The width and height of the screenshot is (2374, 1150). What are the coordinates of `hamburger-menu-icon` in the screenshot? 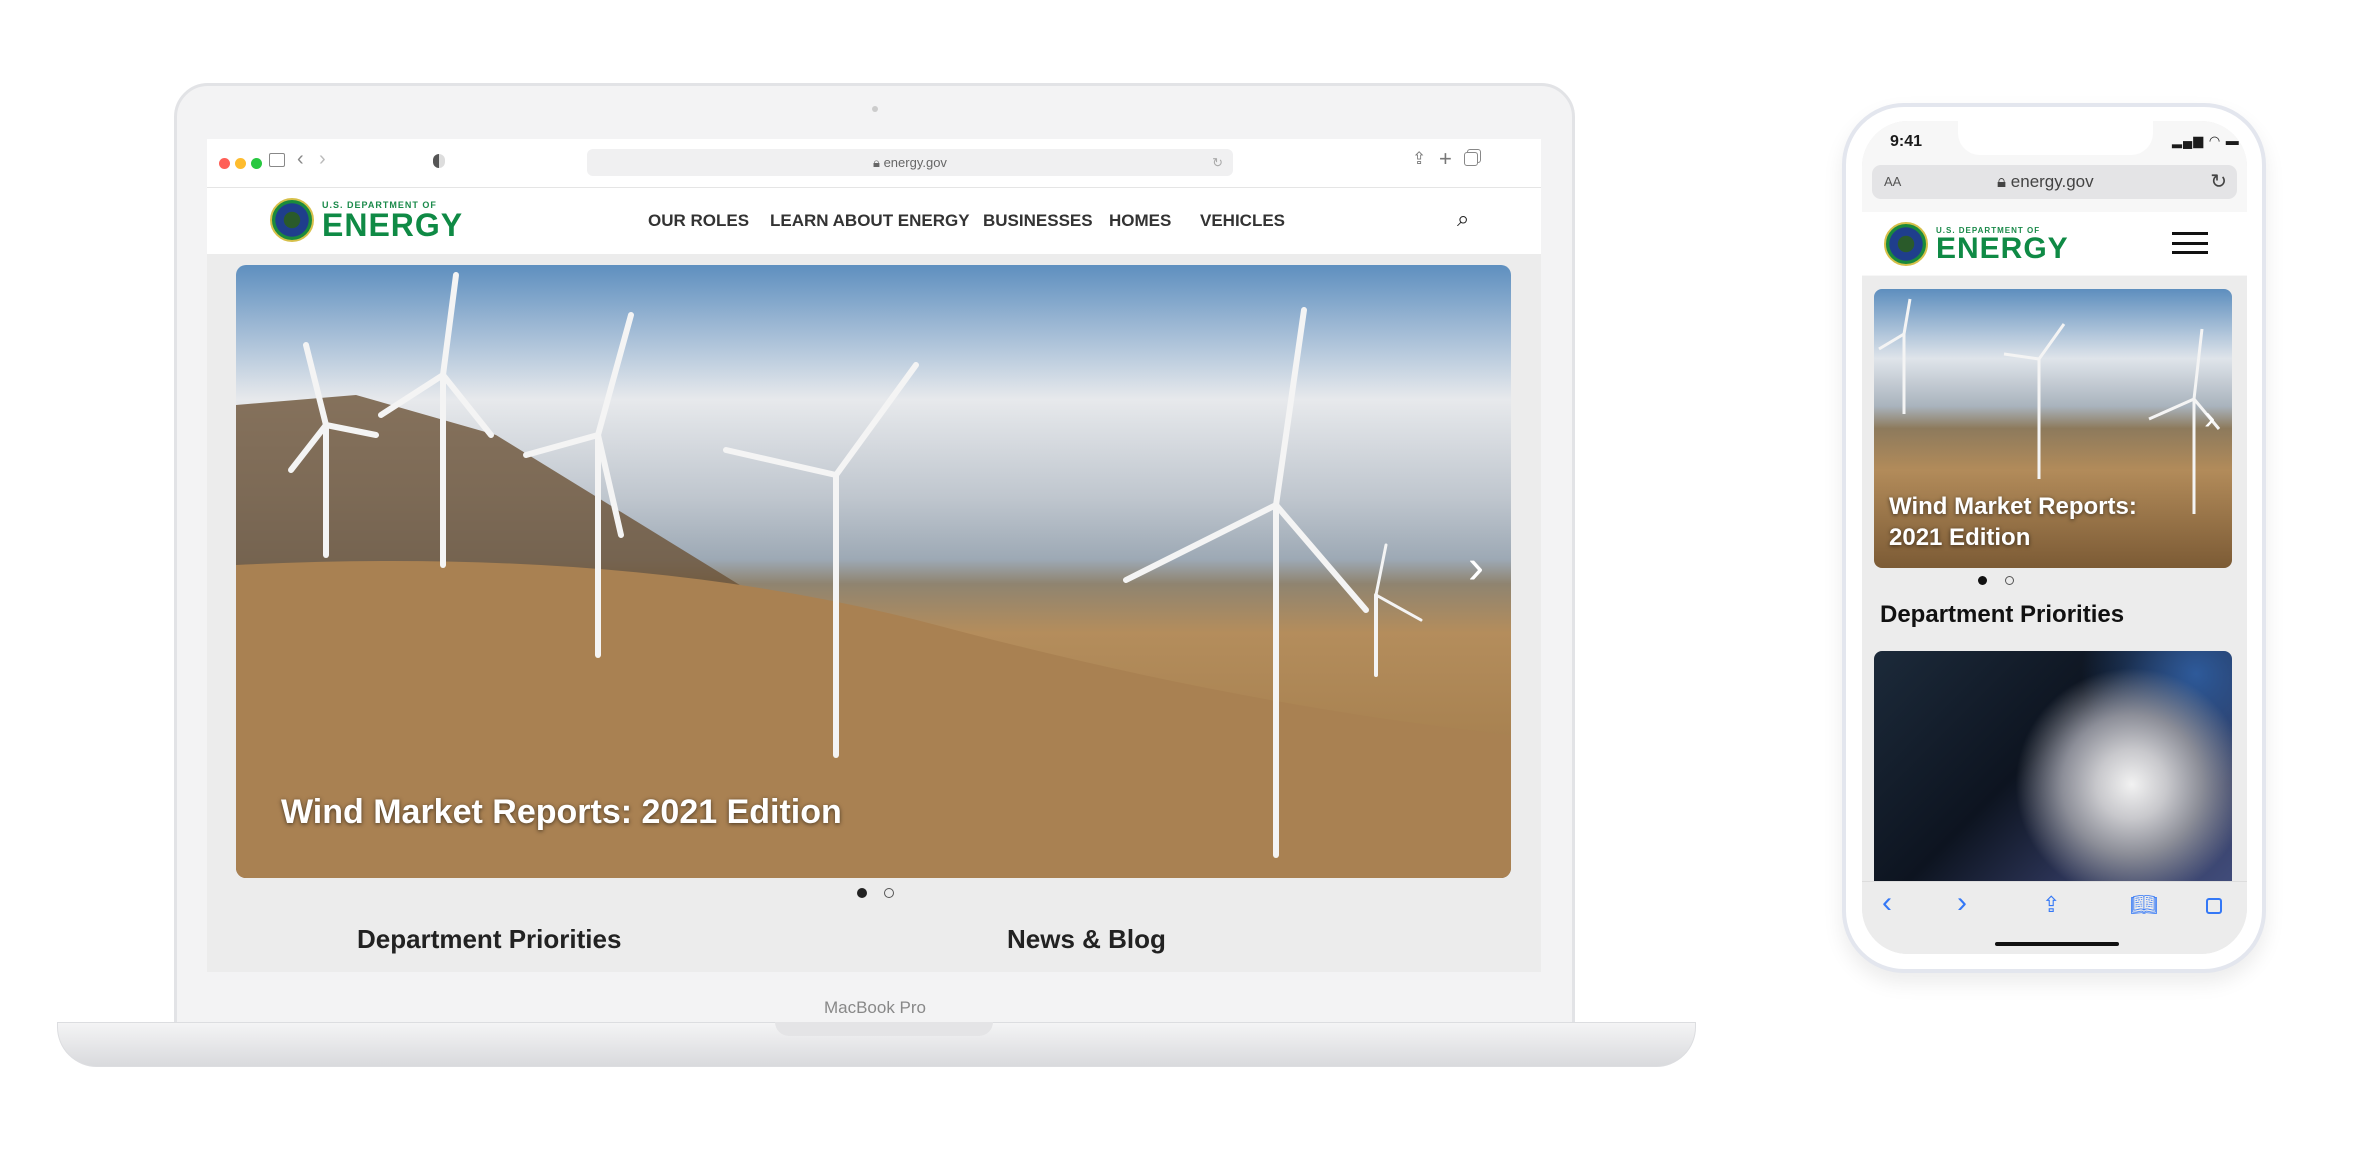 It's located at (2190, 243).